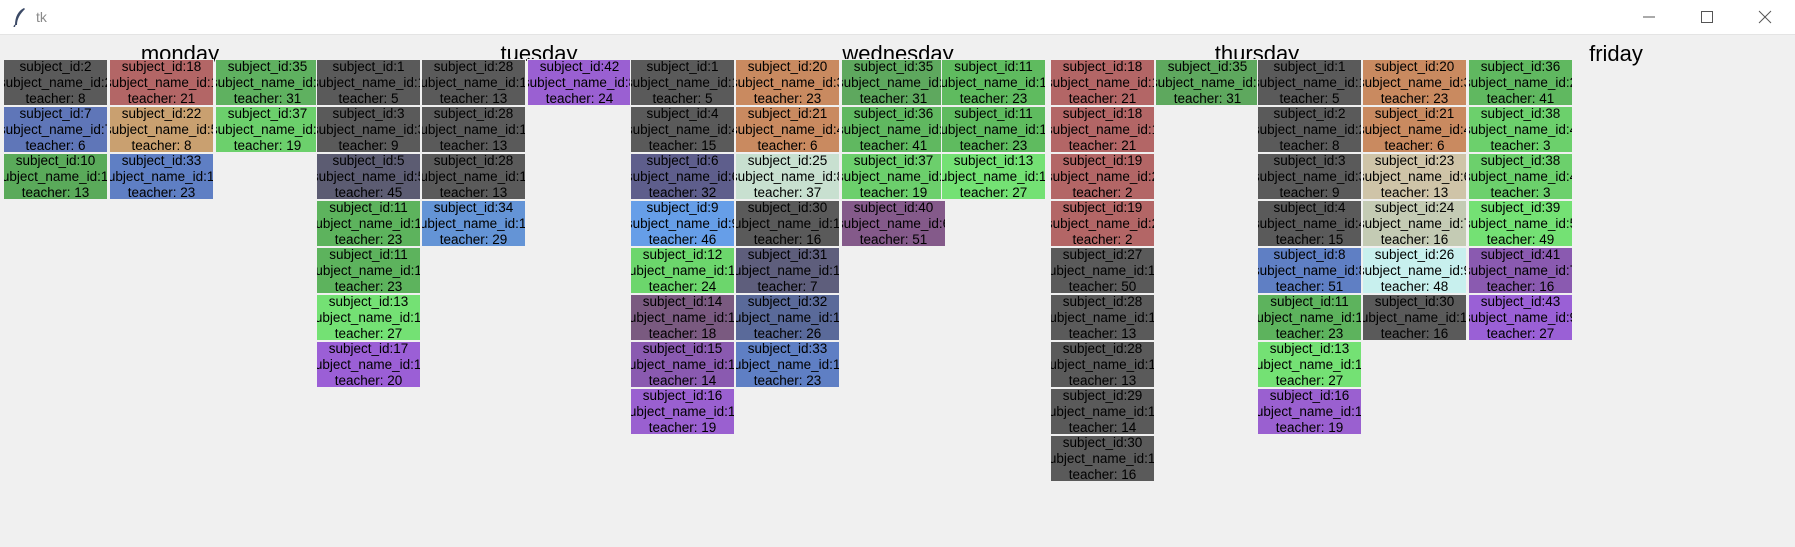 The height and width of the screenshot is (547, 1795). What do you see at coordinates (1102, 395) in the screenshot?
I see `card-subject-label: subject_id:29` at bounding box center [1102, 395].